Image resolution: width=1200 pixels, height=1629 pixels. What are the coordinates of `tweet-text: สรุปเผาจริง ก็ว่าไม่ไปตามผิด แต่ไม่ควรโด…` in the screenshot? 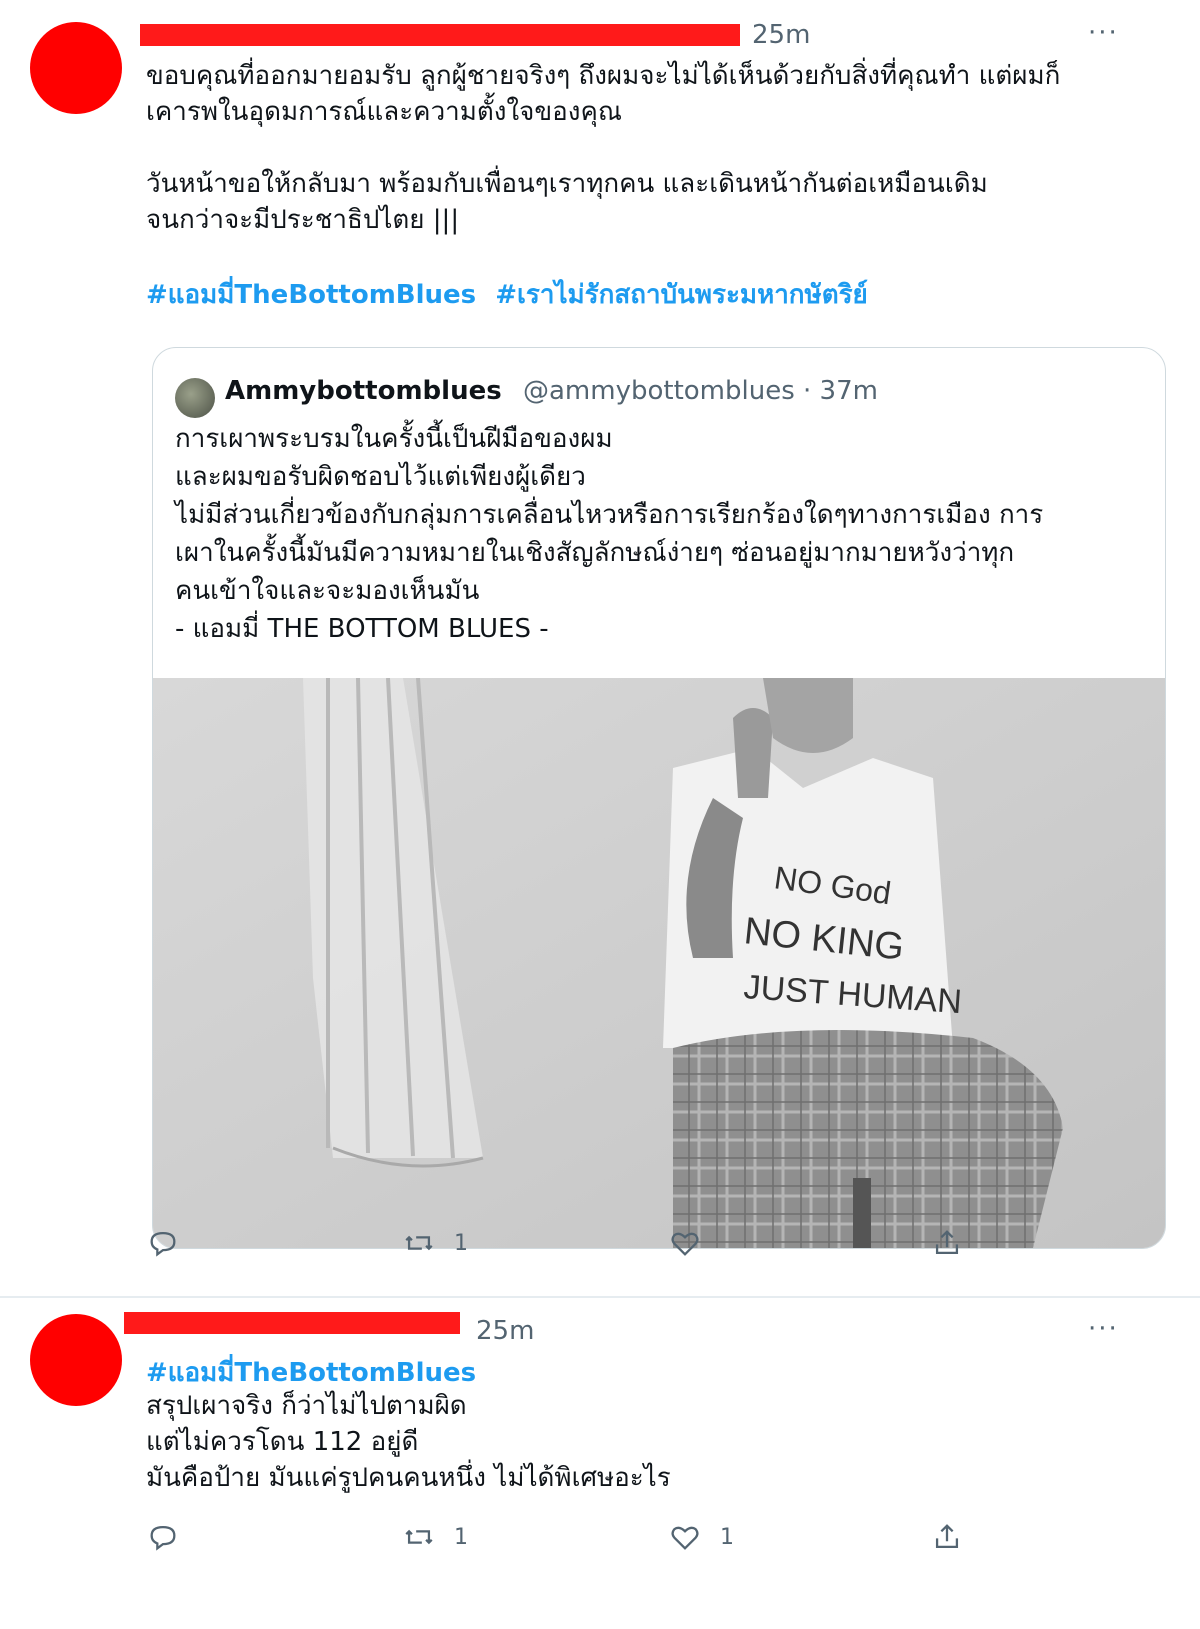 It's located at (408, 1442).